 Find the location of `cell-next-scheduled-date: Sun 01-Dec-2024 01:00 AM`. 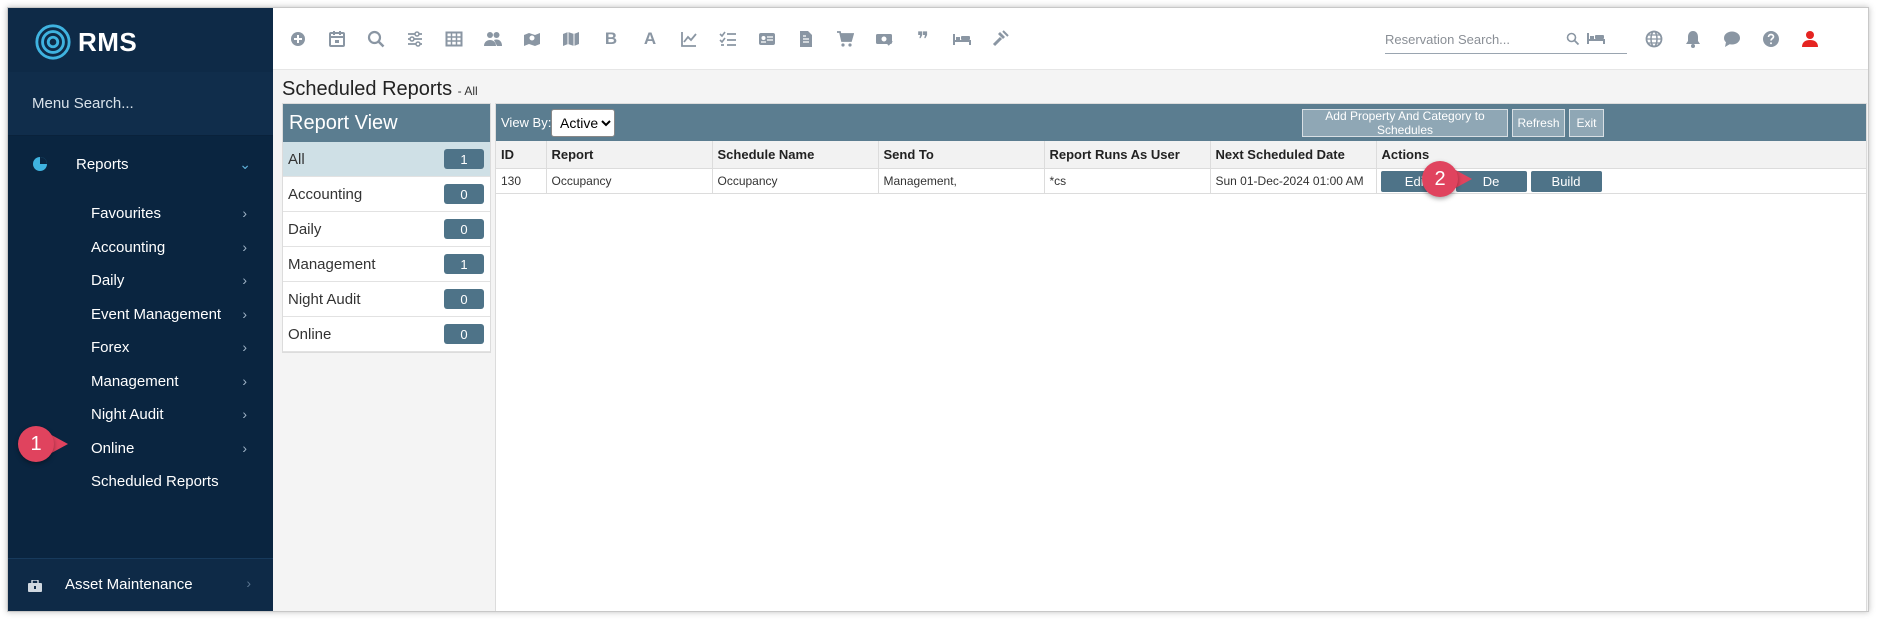

cell-next-scheduled-date: Sun 01-Dec-2024 01:00 AM is located at coordinates (1293, 181).